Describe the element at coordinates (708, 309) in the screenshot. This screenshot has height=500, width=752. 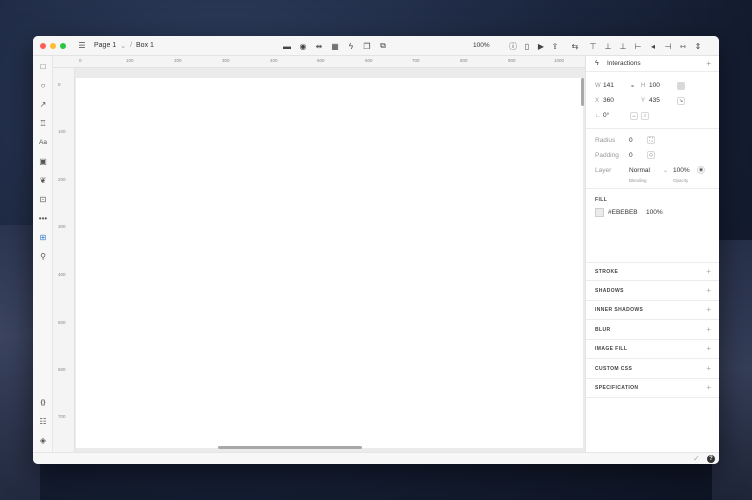
I see `add-inner-shadow-icon: +` at that location.